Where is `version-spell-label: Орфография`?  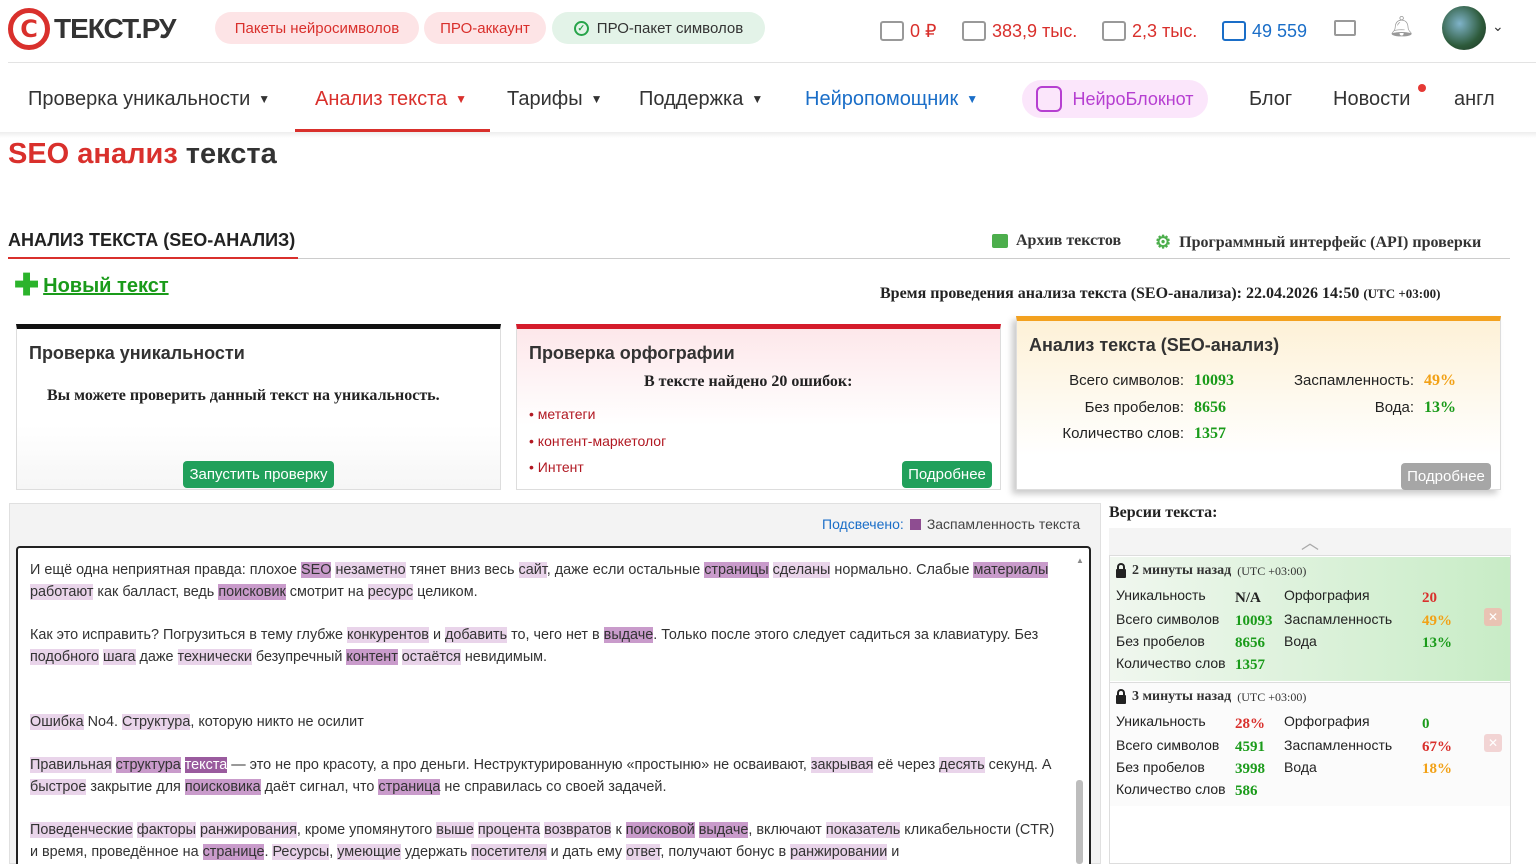 version-spell-label: Орфография is located at coordinates (1327, 595).